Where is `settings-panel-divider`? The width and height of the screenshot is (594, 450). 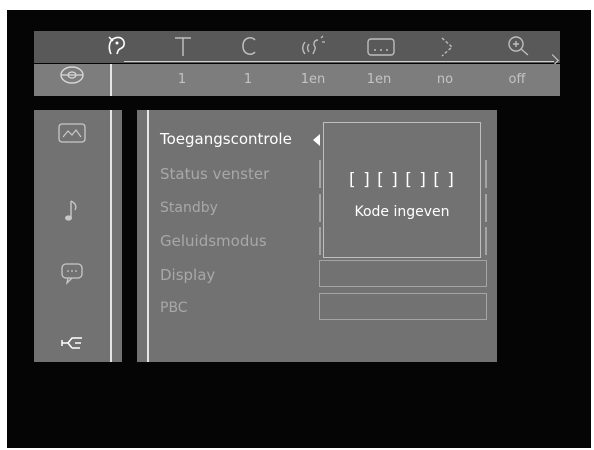 settings-panel-divider is located at coordinates (148, 236).